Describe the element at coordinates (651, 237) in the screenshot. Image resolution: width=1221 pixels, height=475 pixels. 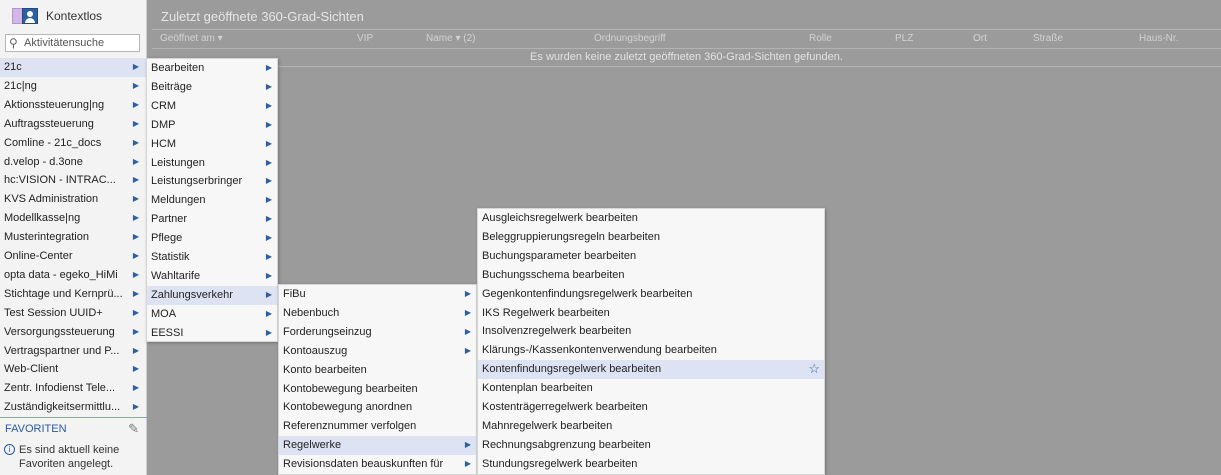
I see `menu-item: Beleggruppierungsregeln bearbeiten` at that location.